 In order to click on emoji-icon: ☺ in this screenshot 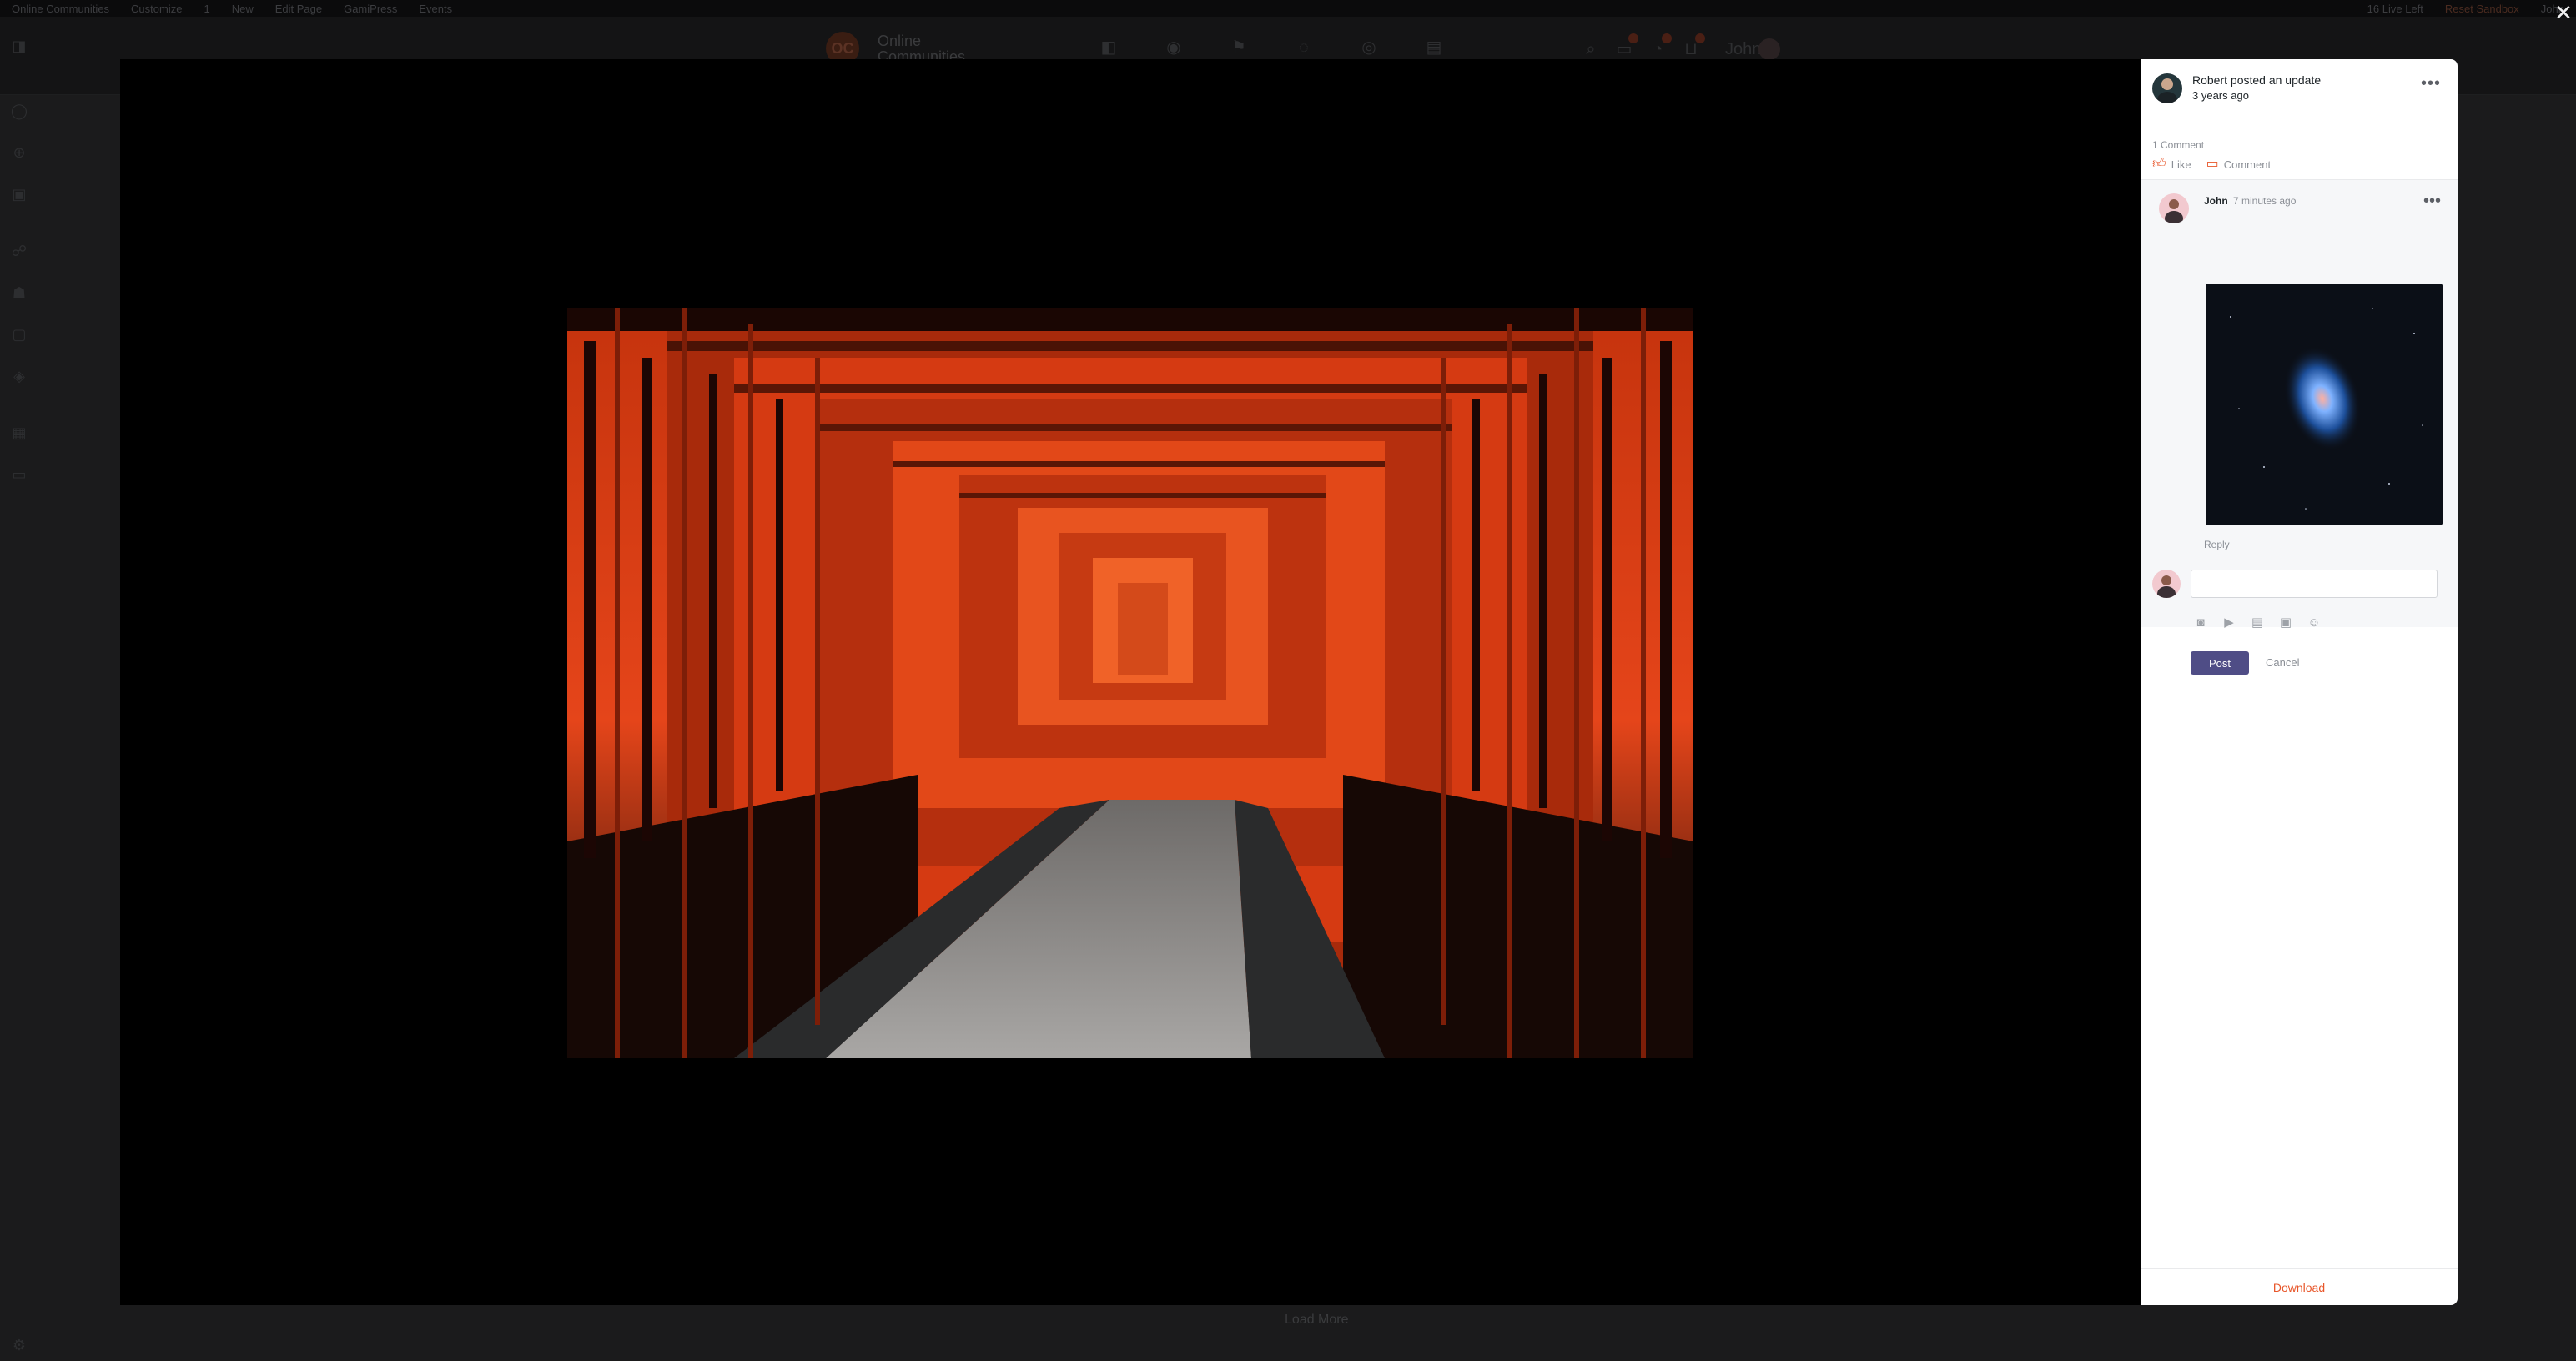, I will do `click(2314, 623)`.